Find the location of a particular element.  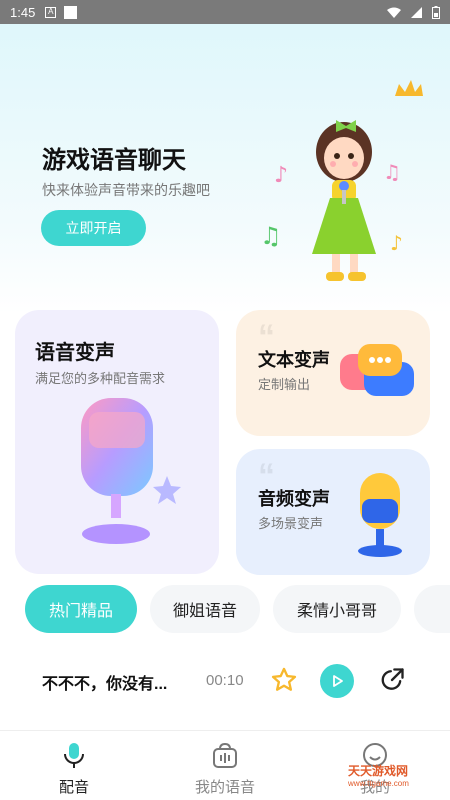

microphone-icon is located at coordinates (74, 755).